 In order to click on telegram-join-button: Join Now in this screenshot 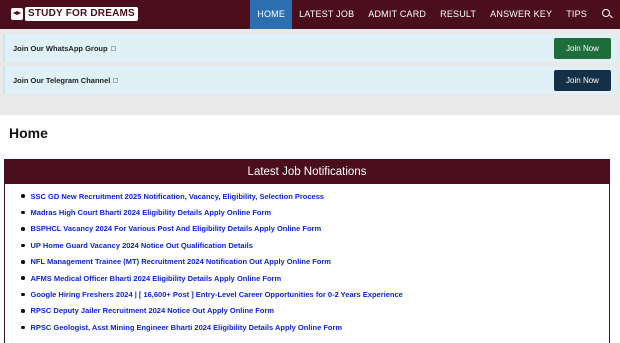, I will do `click(582, 80)`.